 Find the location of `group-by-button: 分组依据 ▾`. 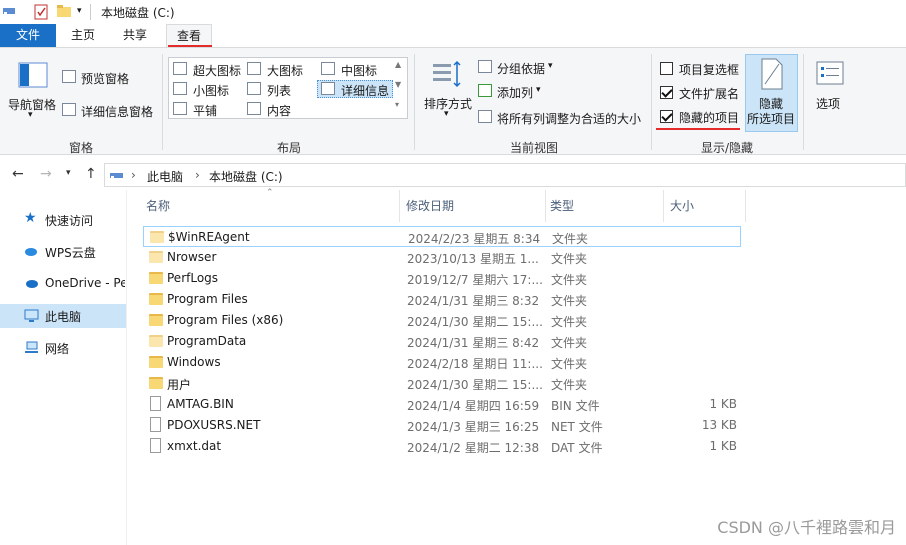

group-by-button: 分组依据 ▾ is located at coordinates (519, 67).